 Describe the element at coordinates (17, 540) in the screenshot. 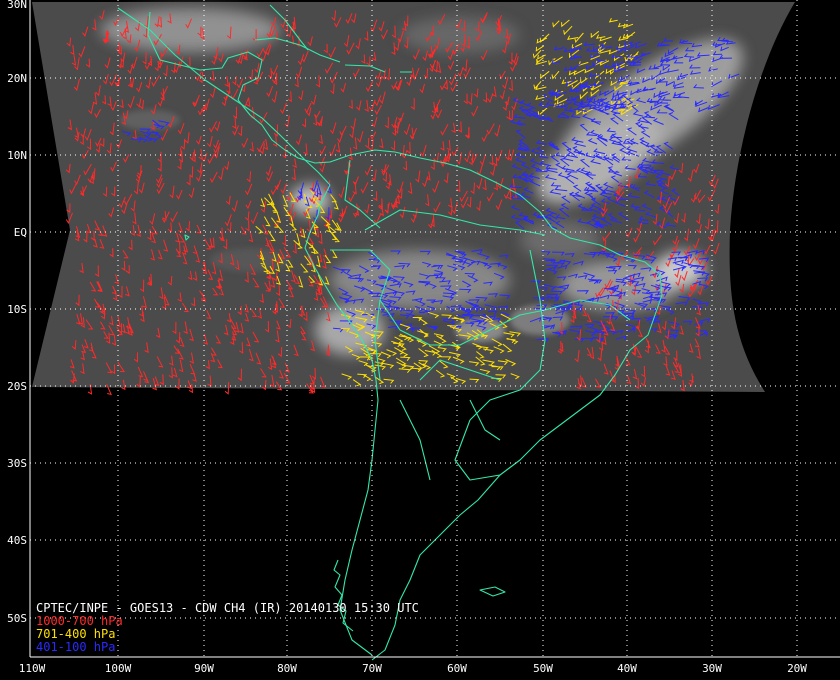

I see `lat-label: 40S` at that location.